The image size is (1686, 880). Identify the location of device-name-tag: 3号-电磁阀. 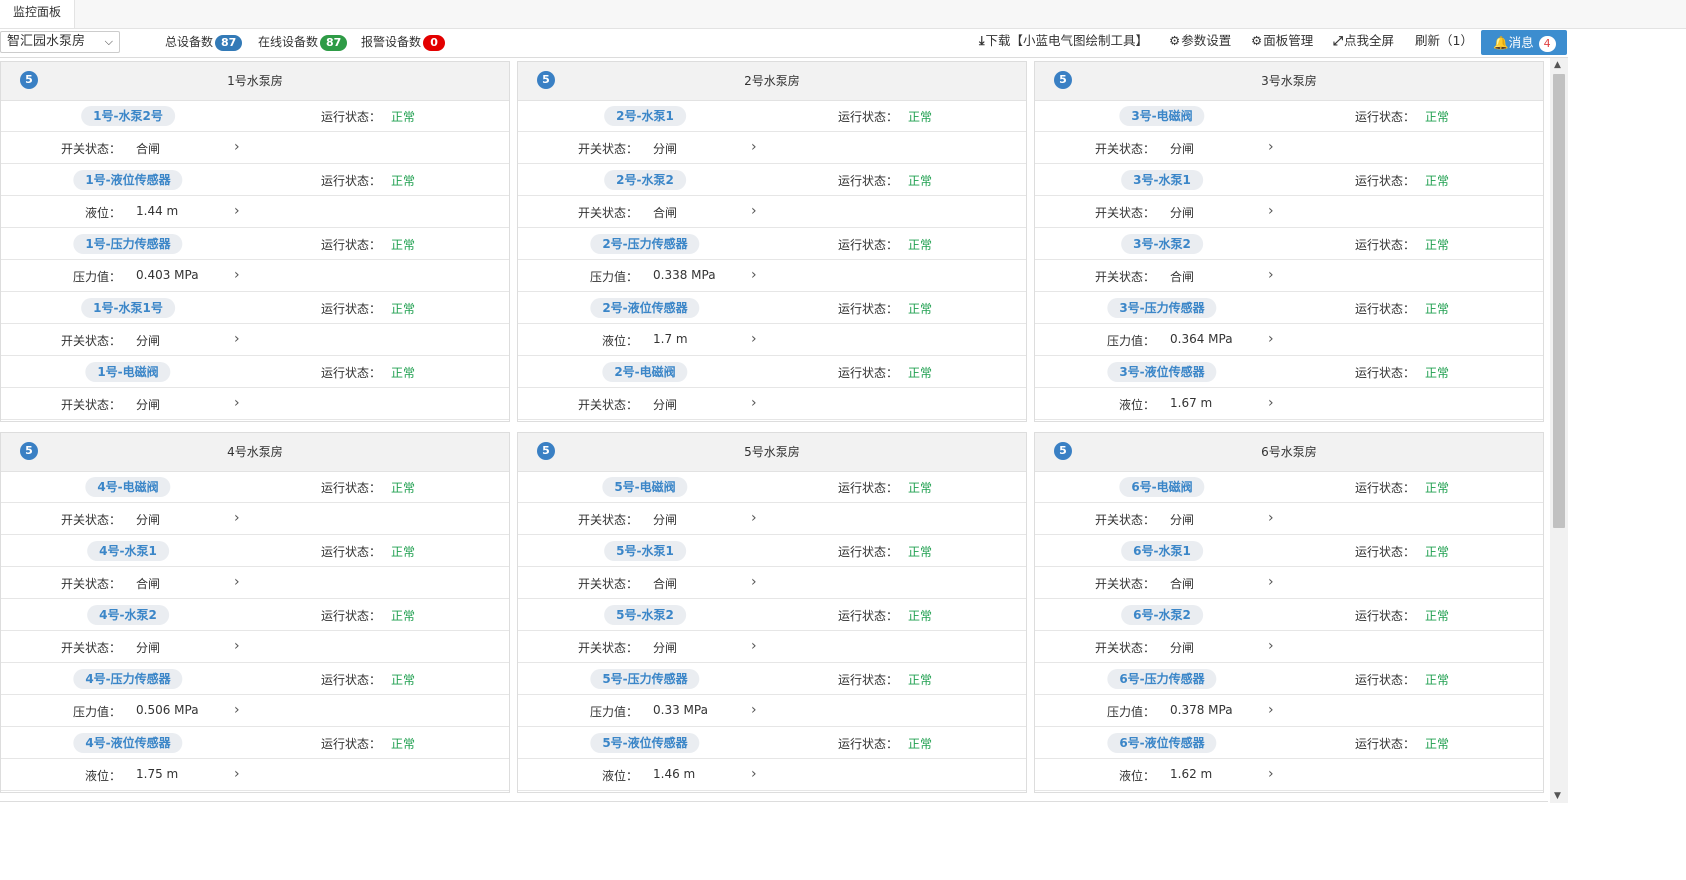
(1162, 116).